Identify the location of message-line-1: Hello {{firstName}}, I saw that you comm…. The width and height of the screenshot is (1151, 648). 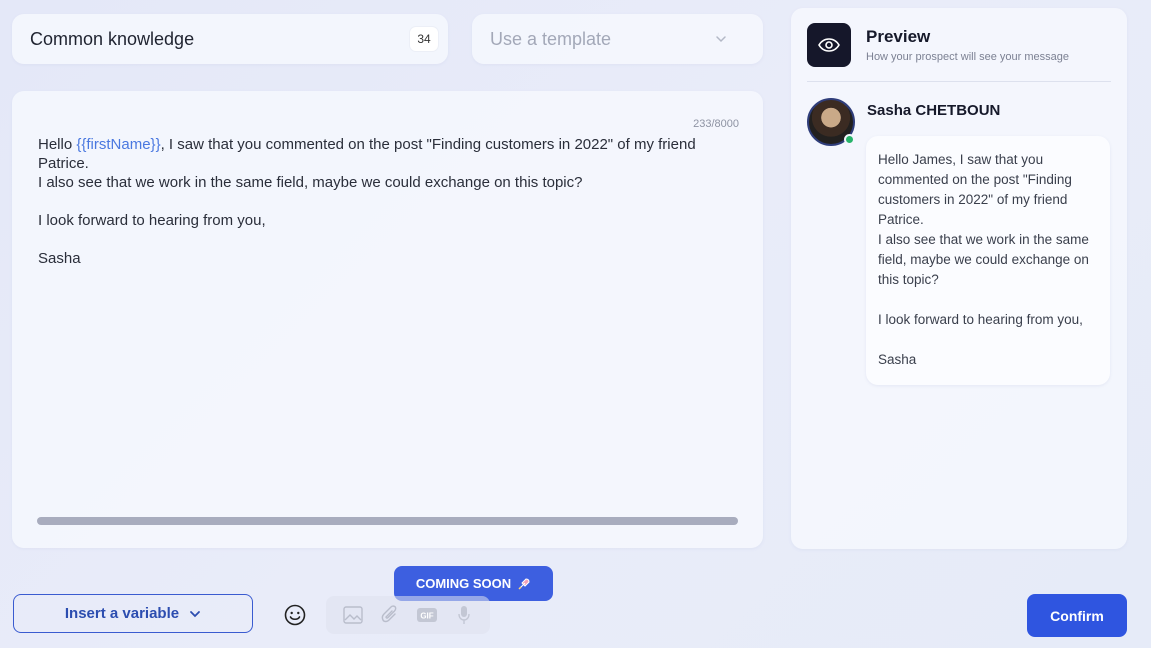
(367, 154).